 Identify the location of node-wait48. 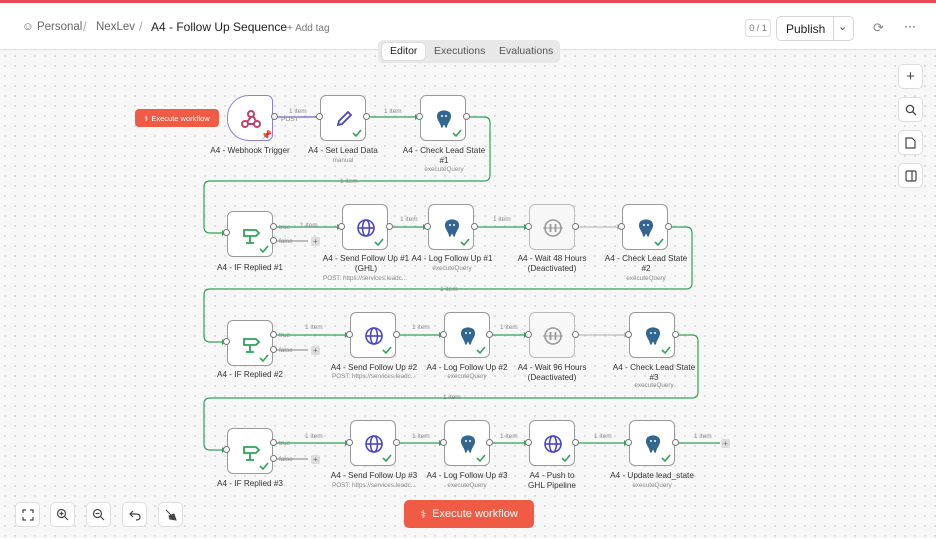
(552, 227).